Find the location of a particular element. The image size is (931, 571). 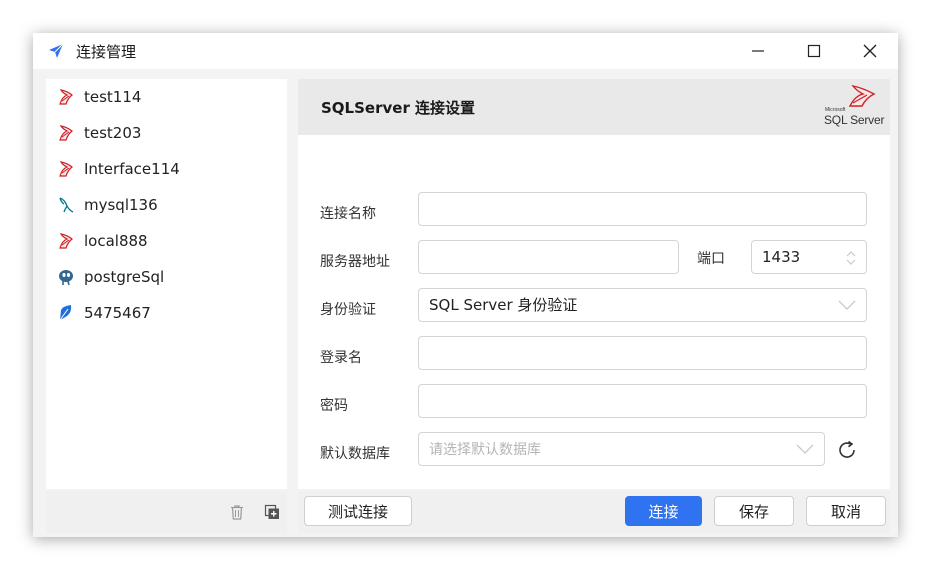

connection-label: mysql136 is located at coordinates (121, 205).